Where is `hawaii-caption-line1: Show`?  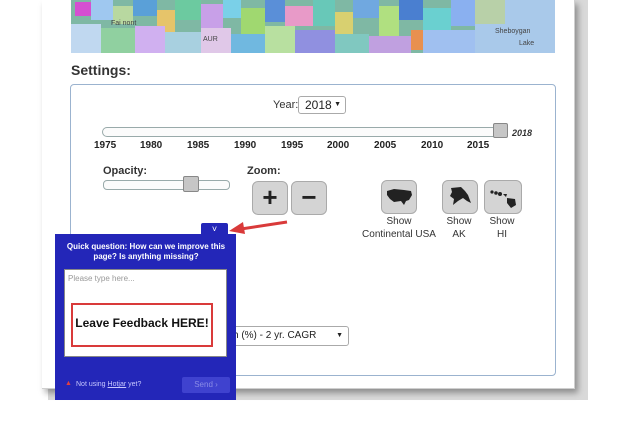 hawaii-caption-line1: Show is located at coordinates (502, 221).